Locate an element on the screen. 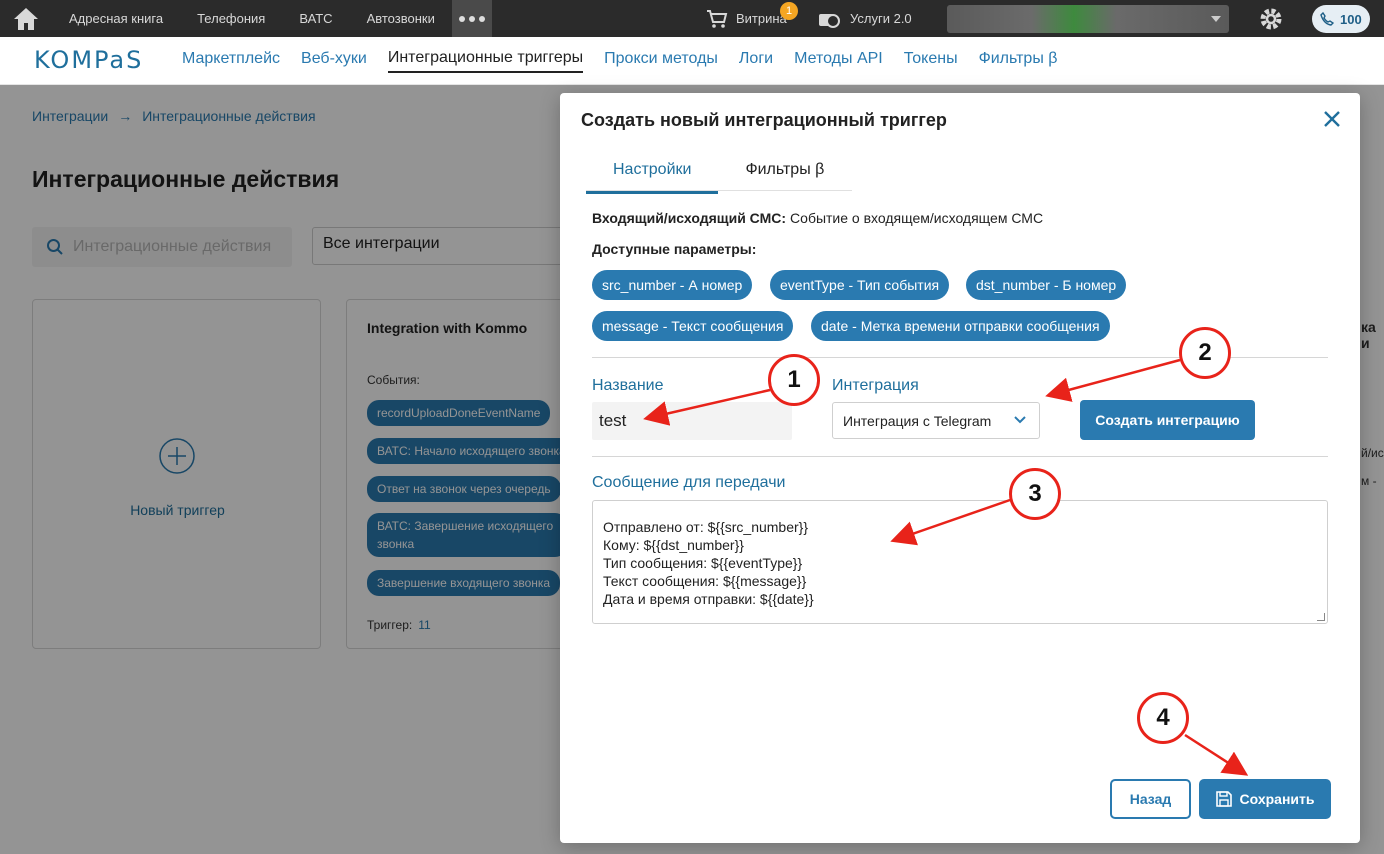 The width and height of the screenshot is (1384, 854). calls-count: 100 is located at coordinates (1351, 19).